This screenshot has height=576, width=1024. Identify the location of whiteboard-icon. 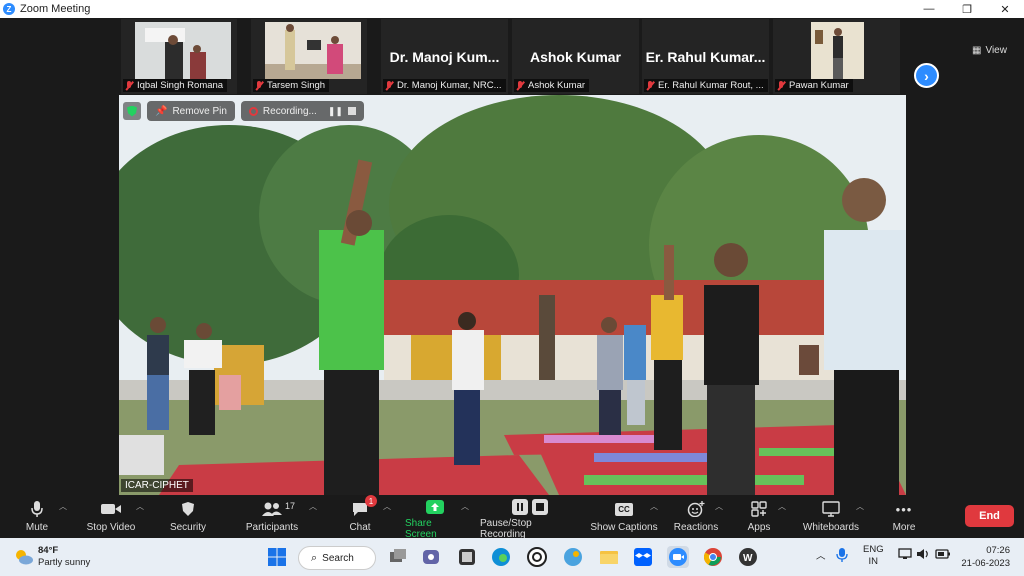
(831, 509).